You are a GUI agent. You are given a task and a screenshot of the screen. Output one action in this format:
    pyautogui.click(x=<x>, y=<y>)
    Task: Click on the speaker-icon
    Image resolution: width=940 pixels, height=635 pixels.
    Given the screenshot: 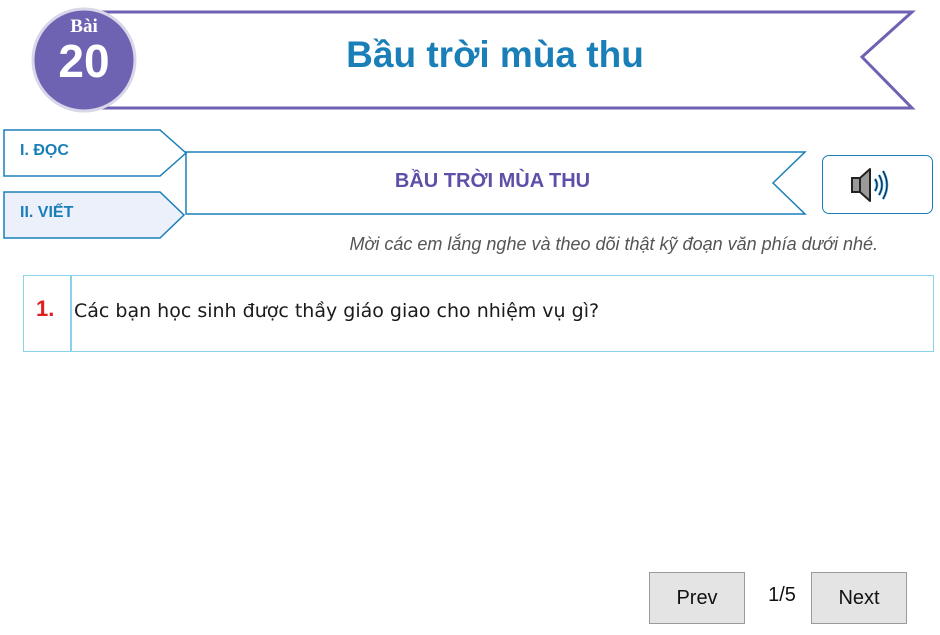 What is the action you would take?
    pyautogui.click(x=870, y=185)
    